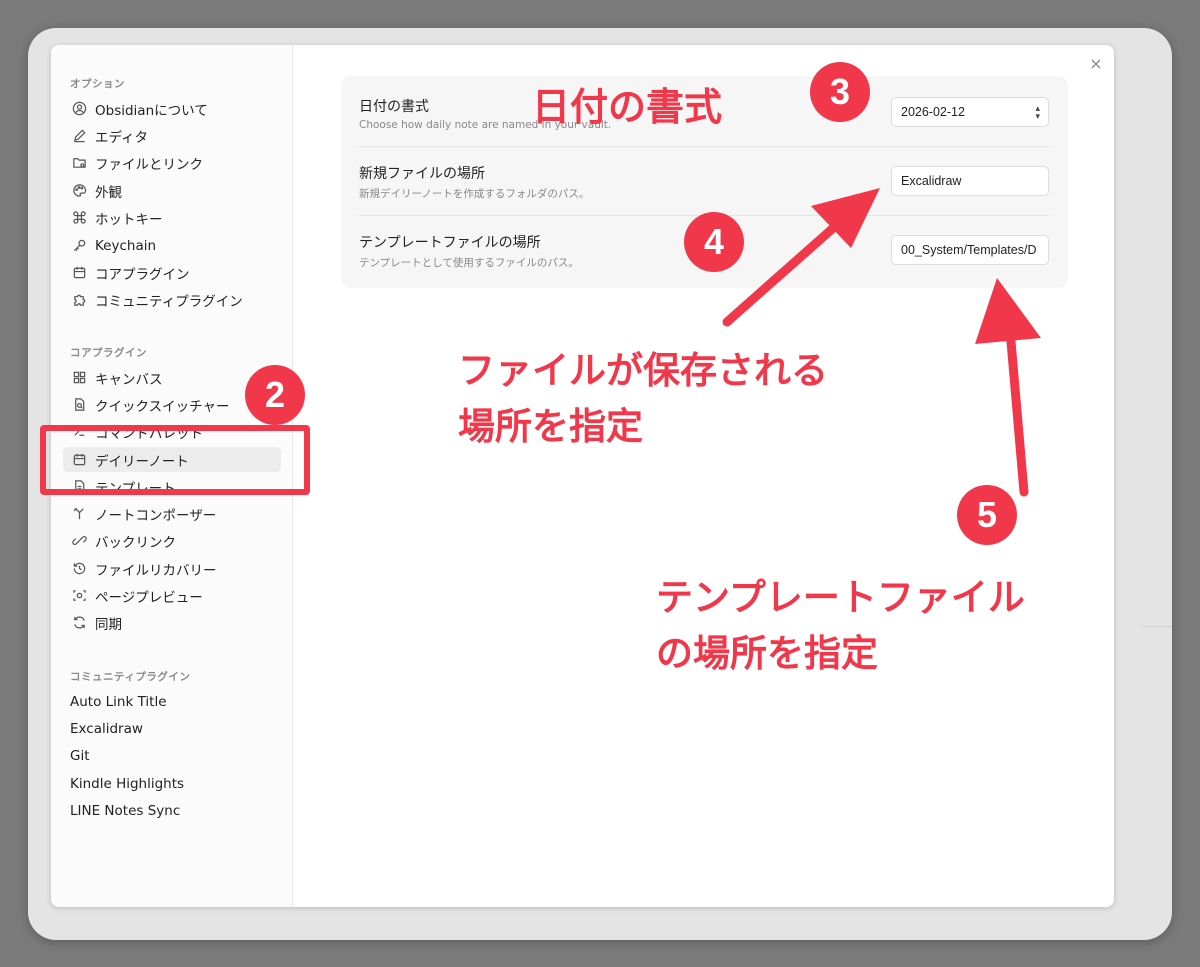 This screenshot has width=1200, height=967. I want to click on date-format-select: 2026-02-12 ▴ ▾, so click(970, 112).